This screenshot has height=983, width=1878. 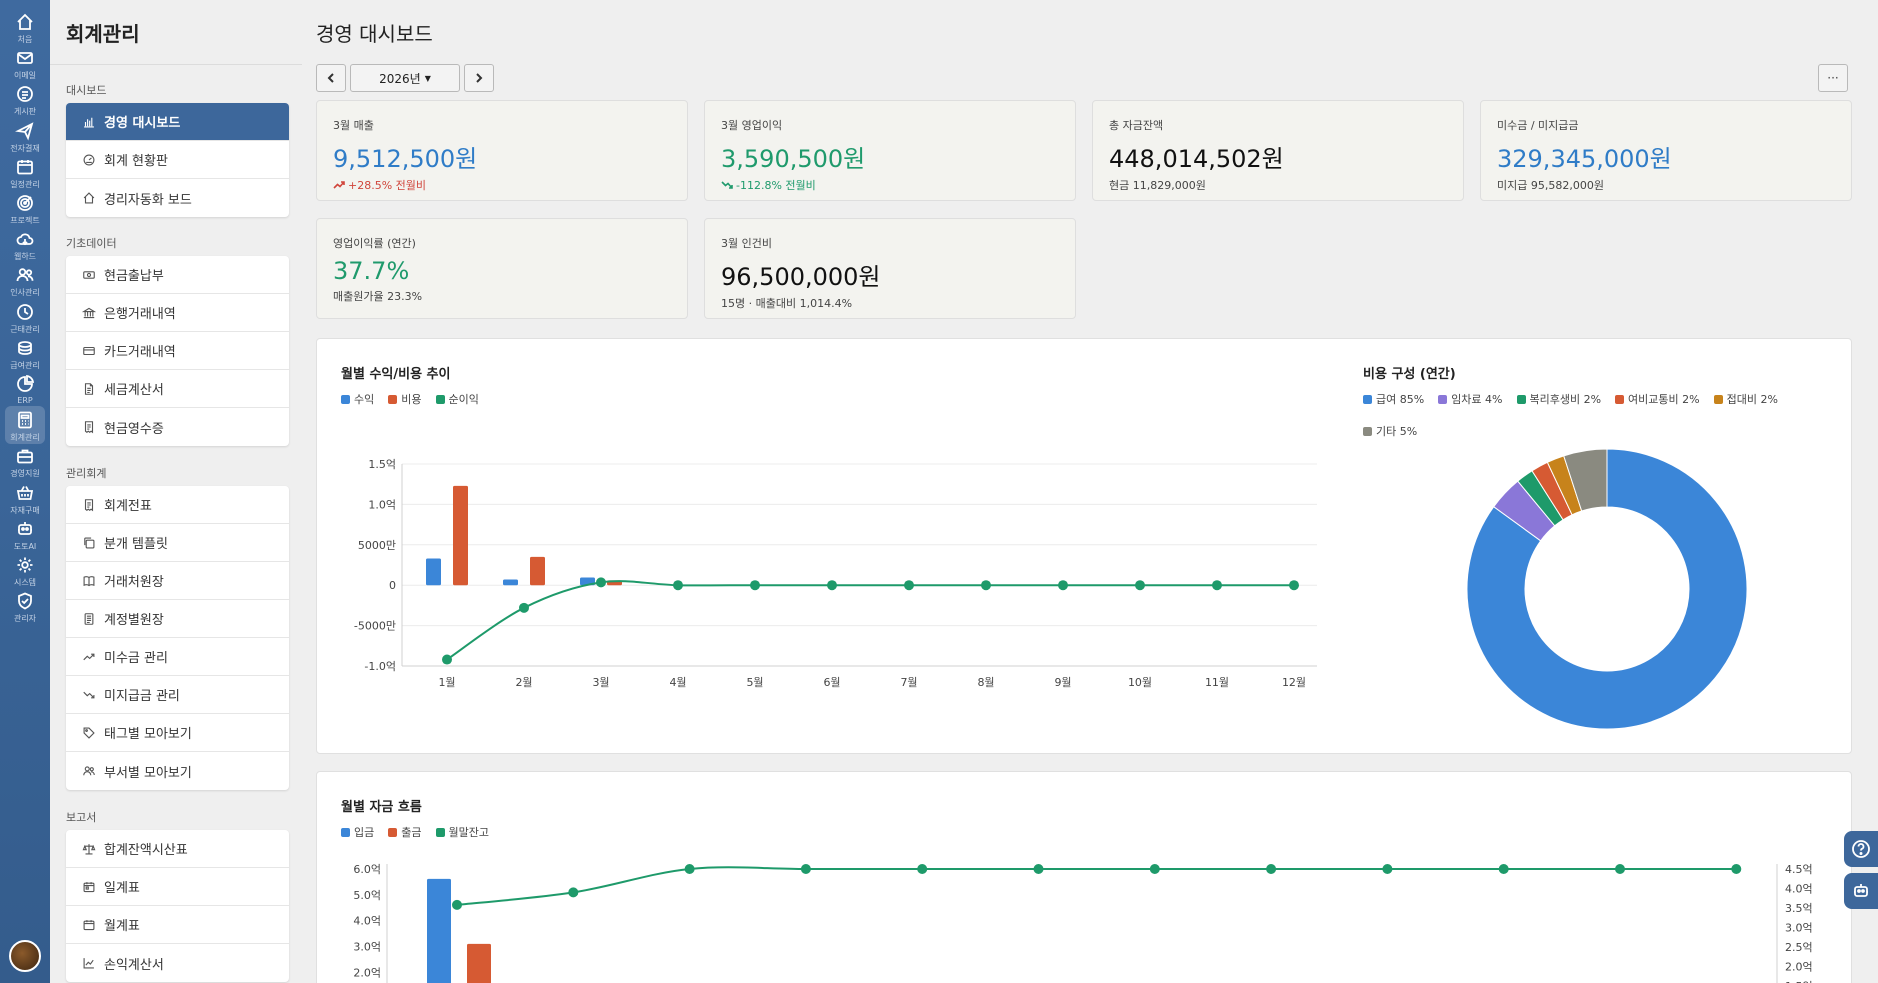 I want to click on shield-icon, so click(x=25, y=601).